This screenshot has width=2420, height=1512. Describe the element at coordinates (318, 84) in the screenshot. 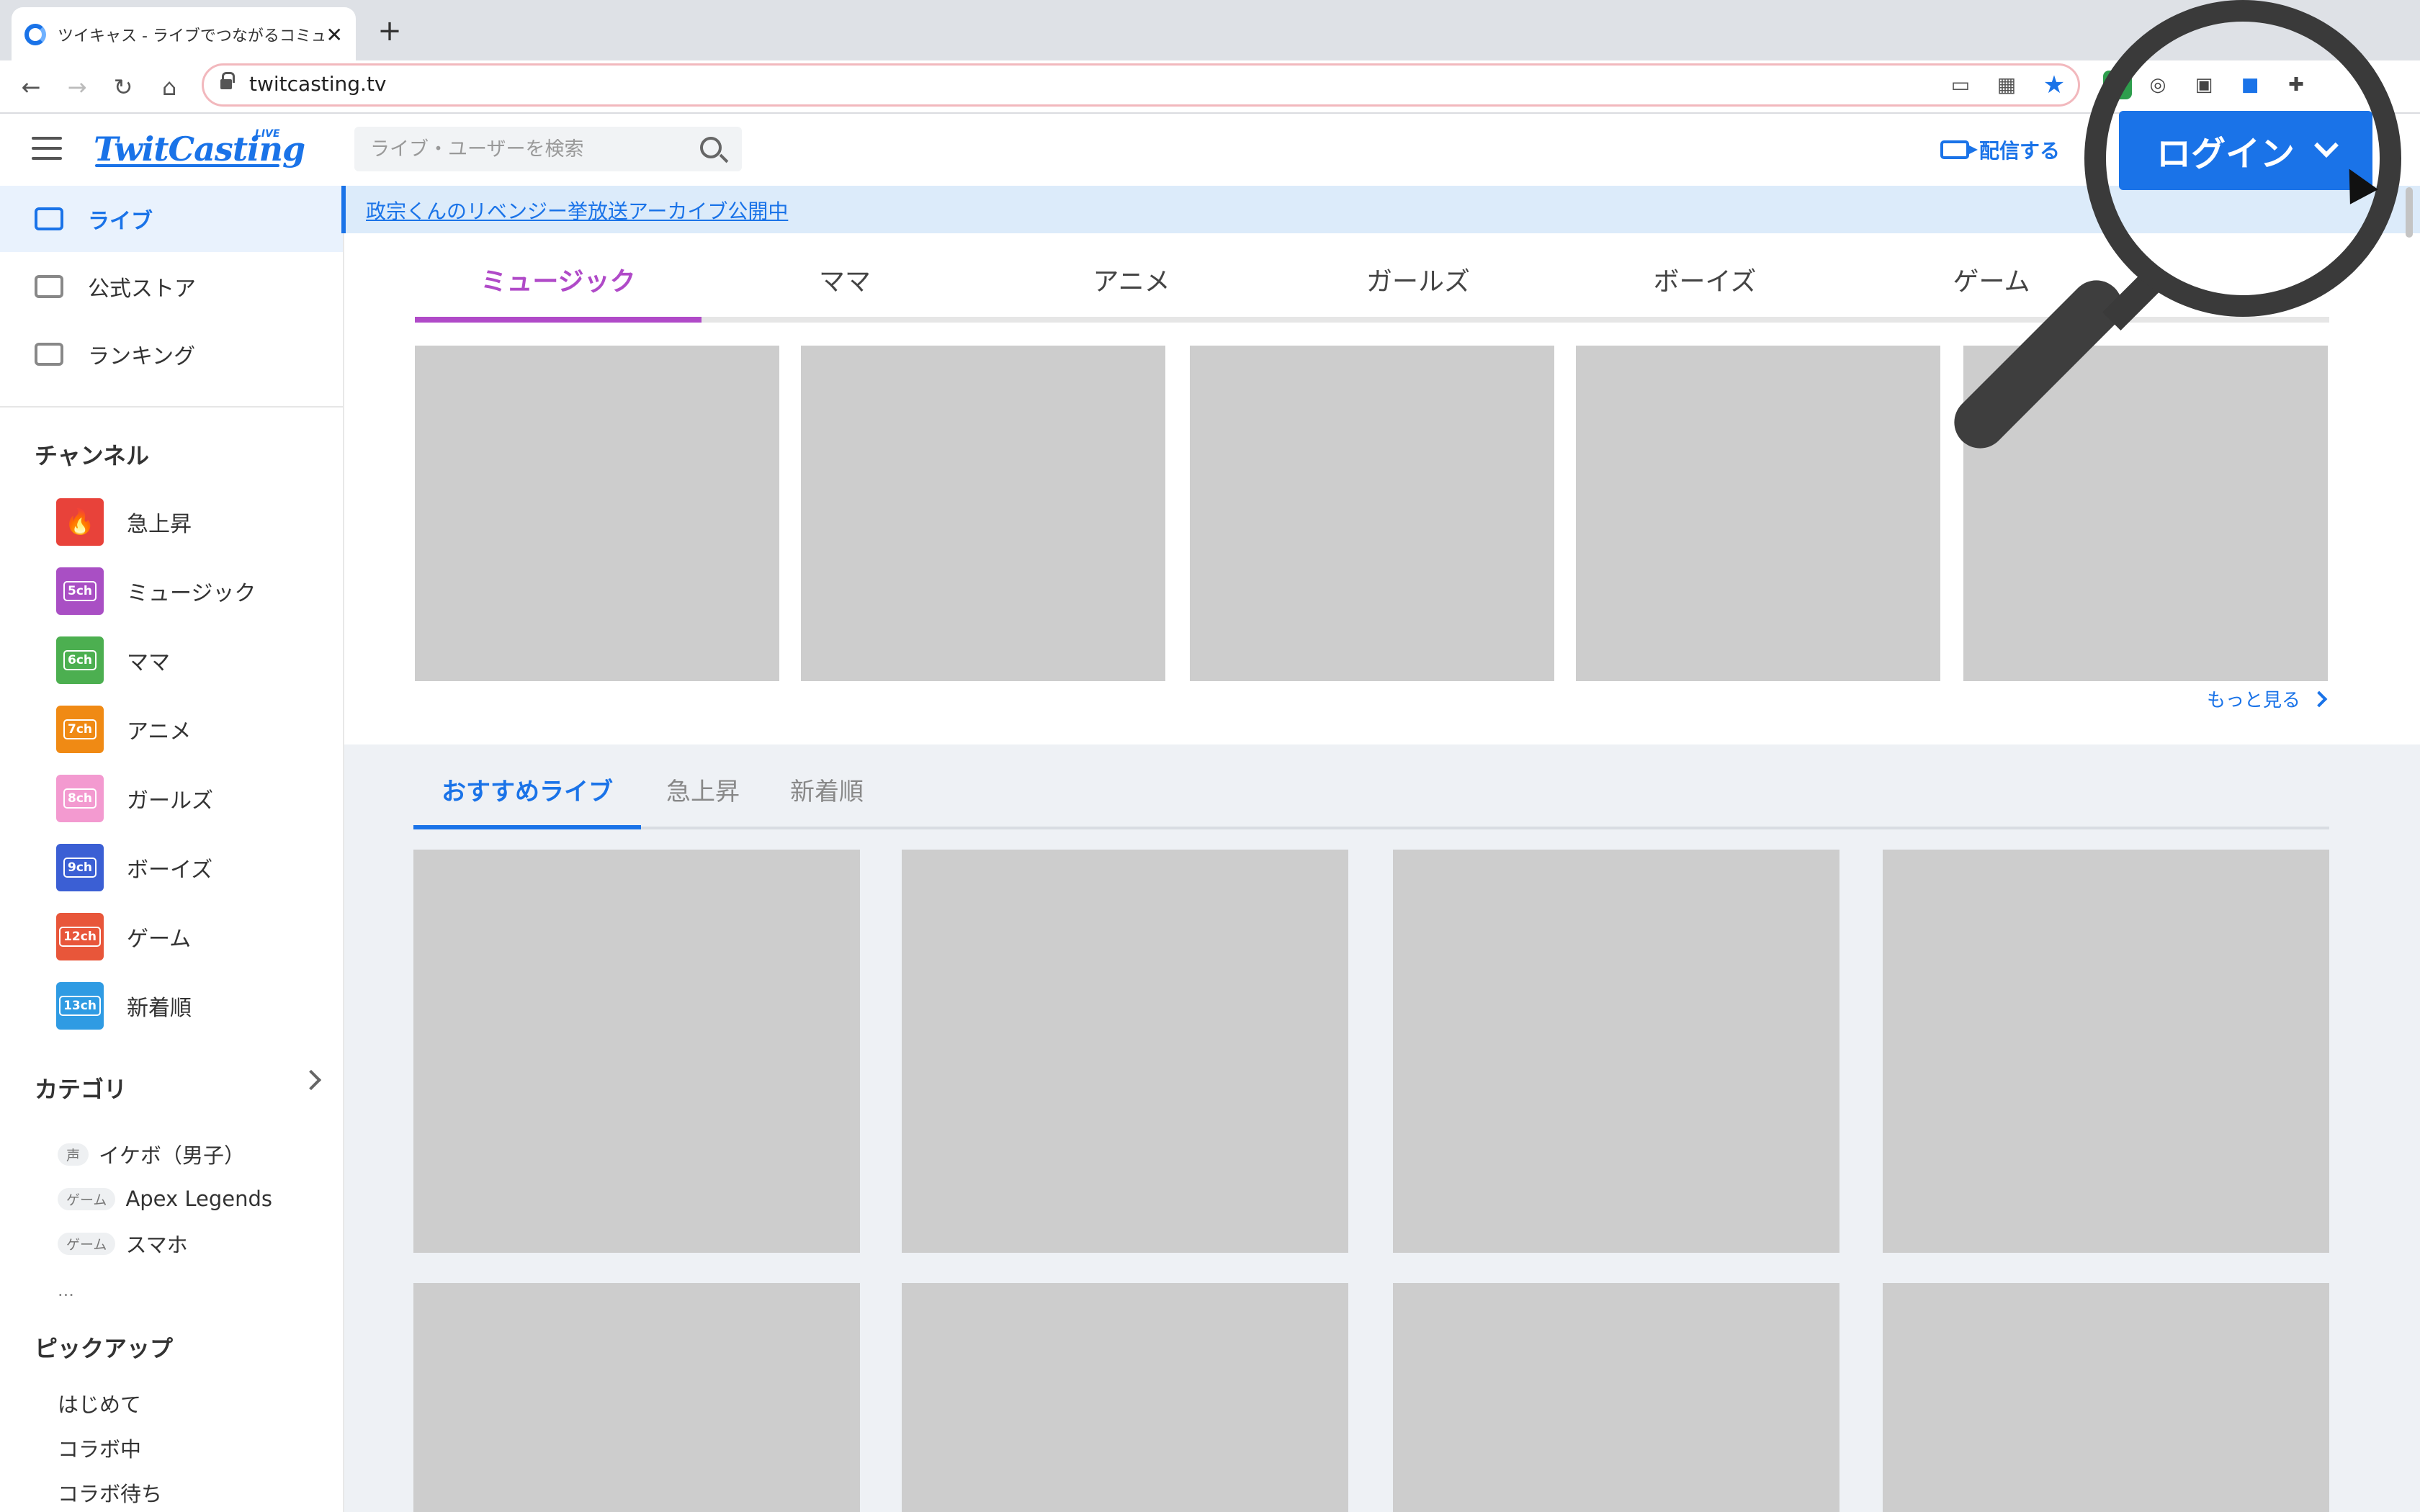

I see `address-url: twitcasting.tv` at that location.